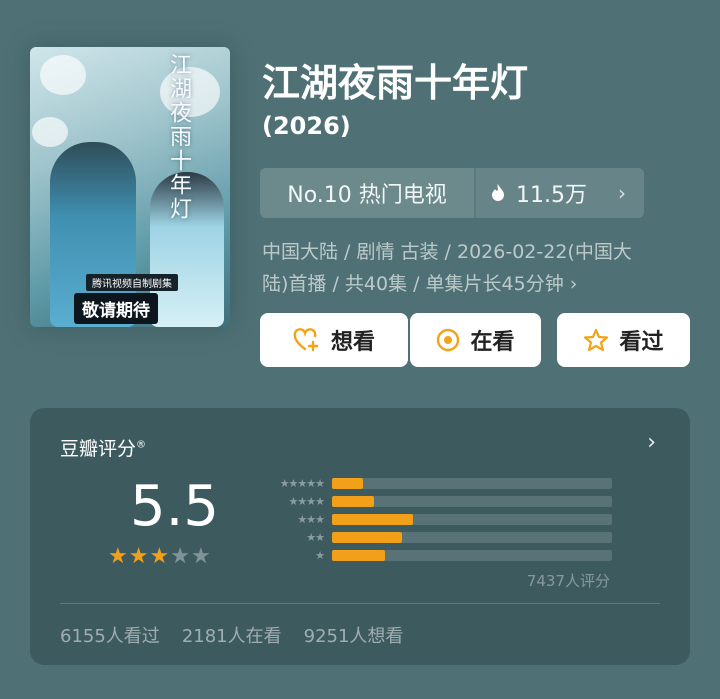  Describe the element at coordinates (395, 83) in the screenshot. I see `show-title: 江湖夜雨十年灯` at that location.